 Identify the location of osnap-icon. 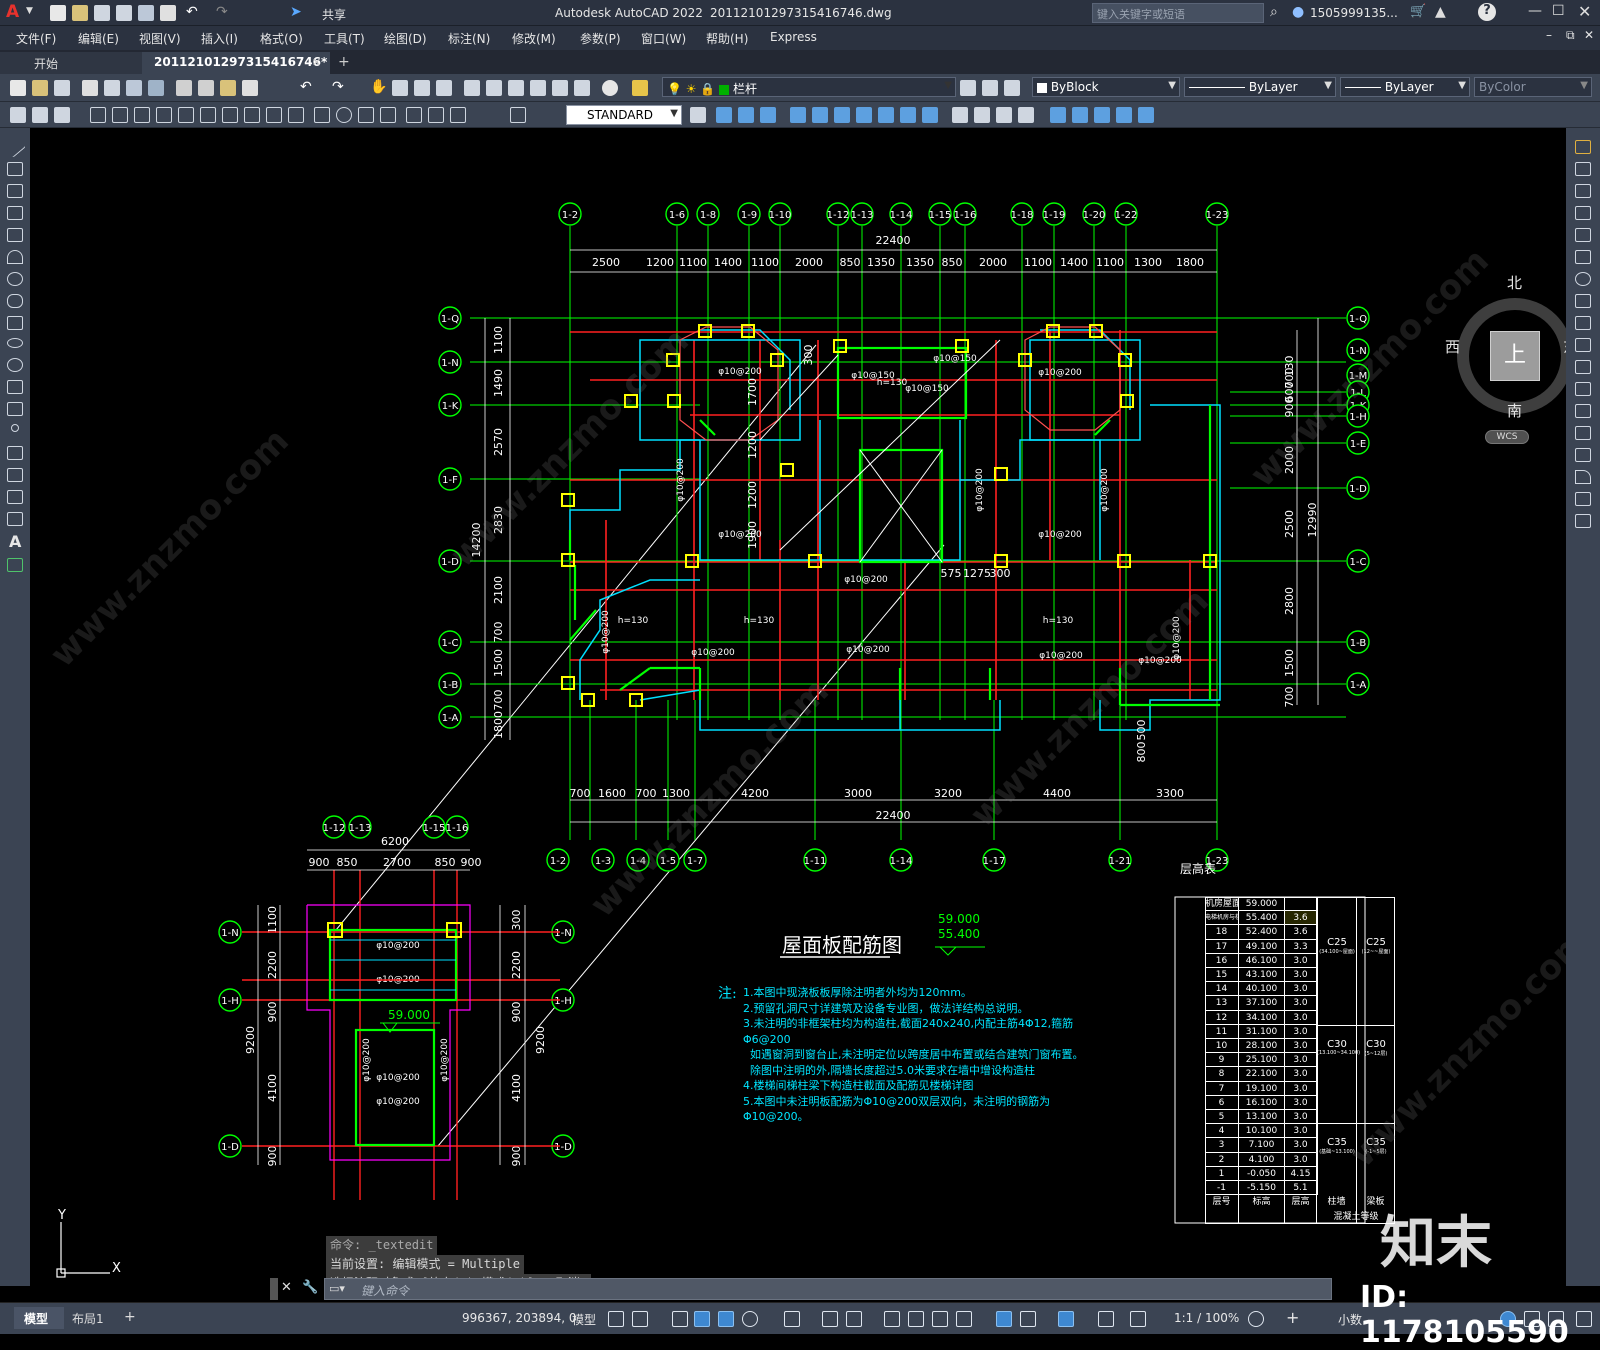
(854, 1319).